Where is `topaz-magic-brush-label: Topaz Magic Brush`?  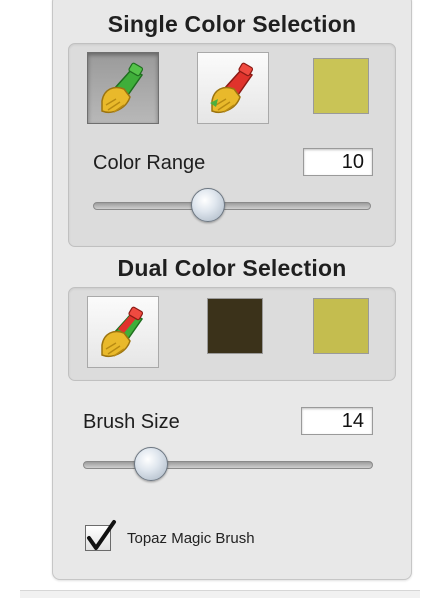
topaz-magic-brush-label: Topaz Magic Brush is located at coordinates (191, 538).